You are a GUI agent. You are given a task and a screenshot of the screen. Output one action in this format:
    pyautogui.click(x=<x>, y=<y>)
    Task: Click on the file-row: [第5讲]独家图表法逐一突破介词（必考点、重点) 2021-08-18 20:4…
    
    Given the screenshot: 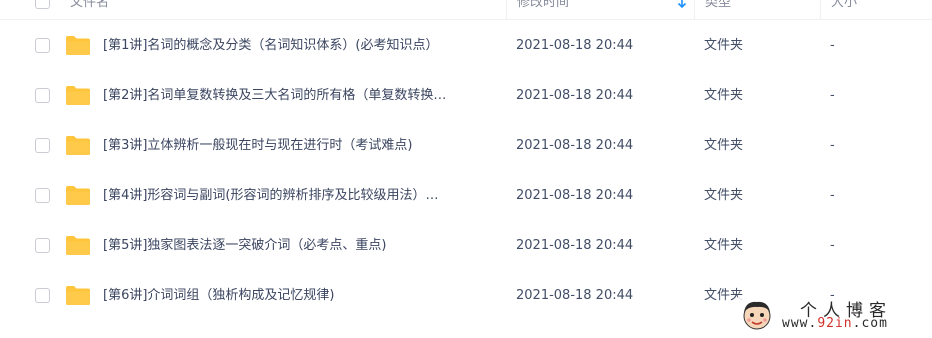 What is the action you would take?
    pyautogui.click(x=466, y=246)
    